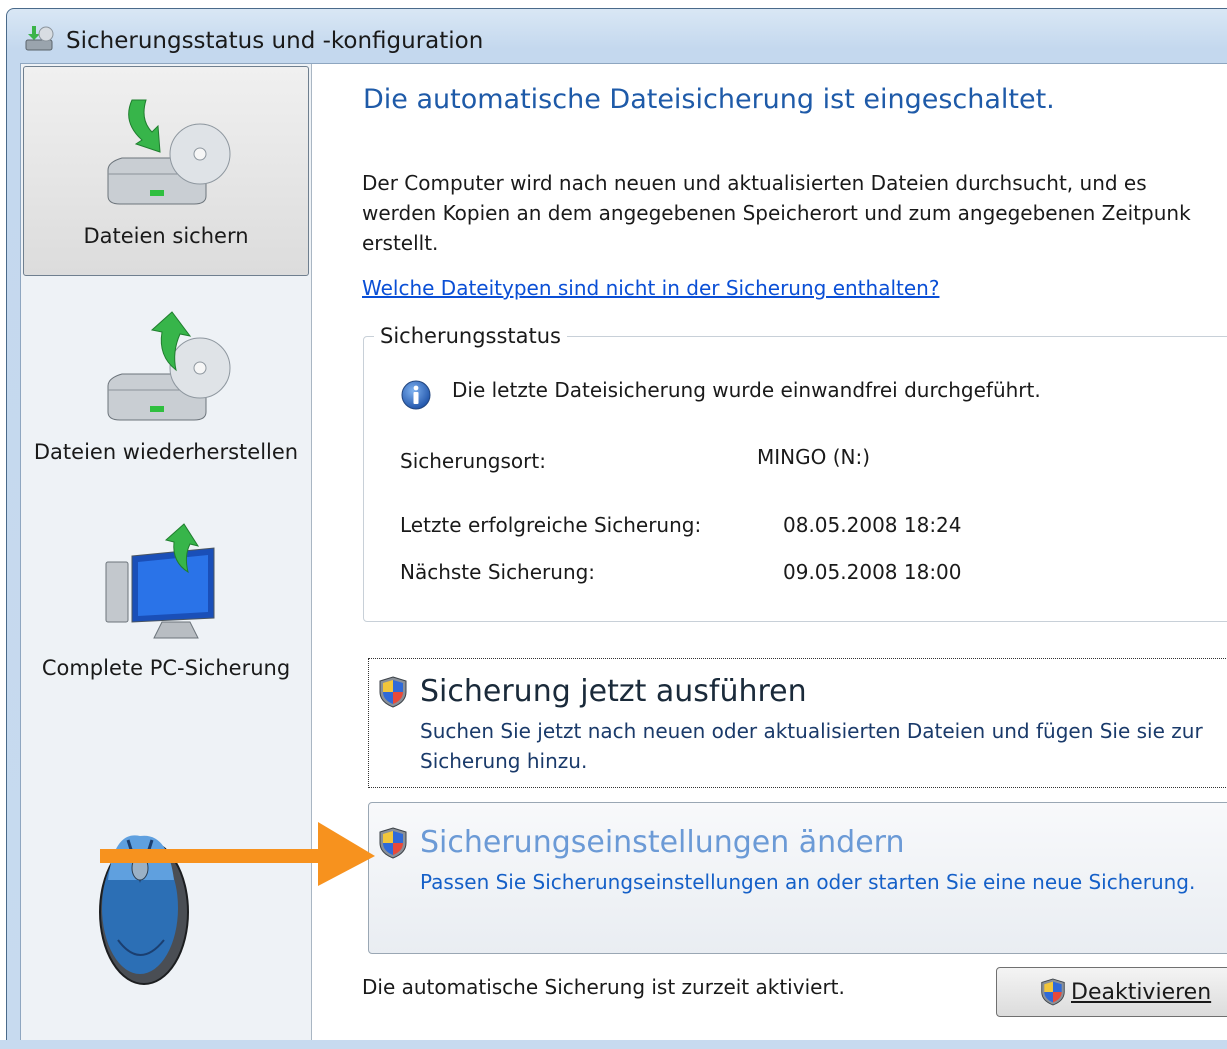 The width and height of the screenshot is (1227, 1049). I want to click on last-backup-value: 08.05.2008 18:24, so click(872, 525).